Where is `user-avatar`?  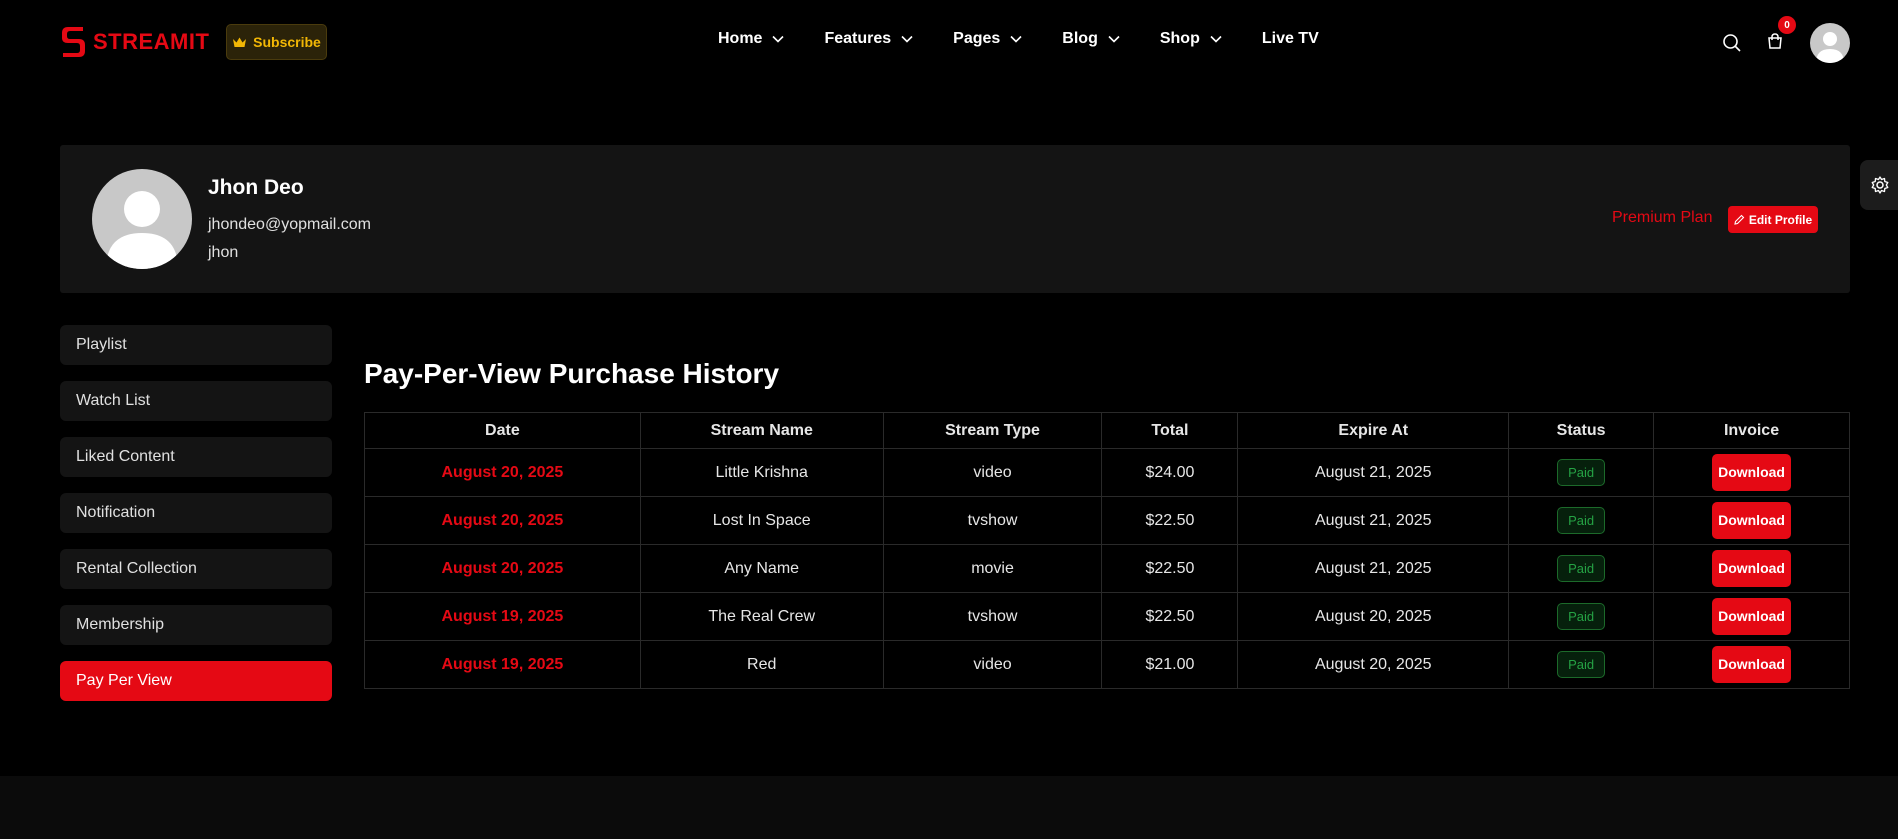
user-avatar is located at coordinates (1830, 43).